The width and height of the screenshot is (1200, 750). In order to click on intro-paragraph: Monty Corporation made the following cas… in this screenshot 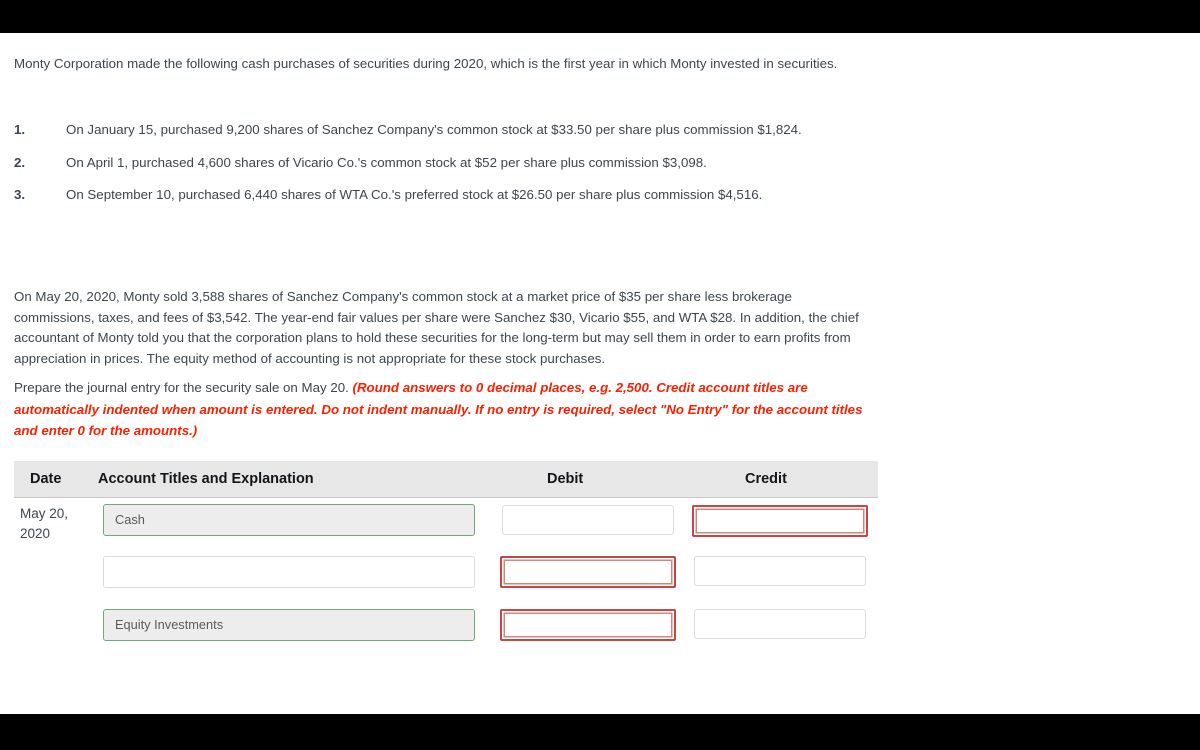, I will do `click(426, 63)`.